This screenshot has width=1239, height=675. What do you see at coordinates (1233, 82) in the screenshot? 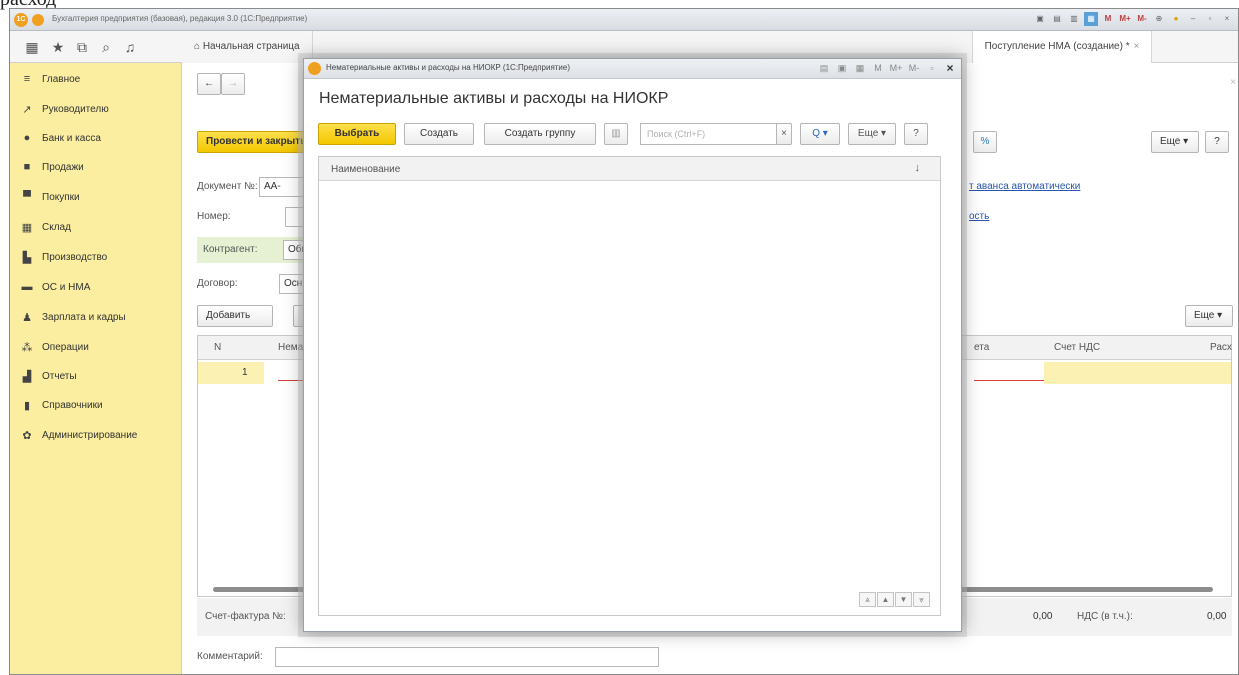
I see `doc-close-icon: ×` at bounding box center [1233, 82].